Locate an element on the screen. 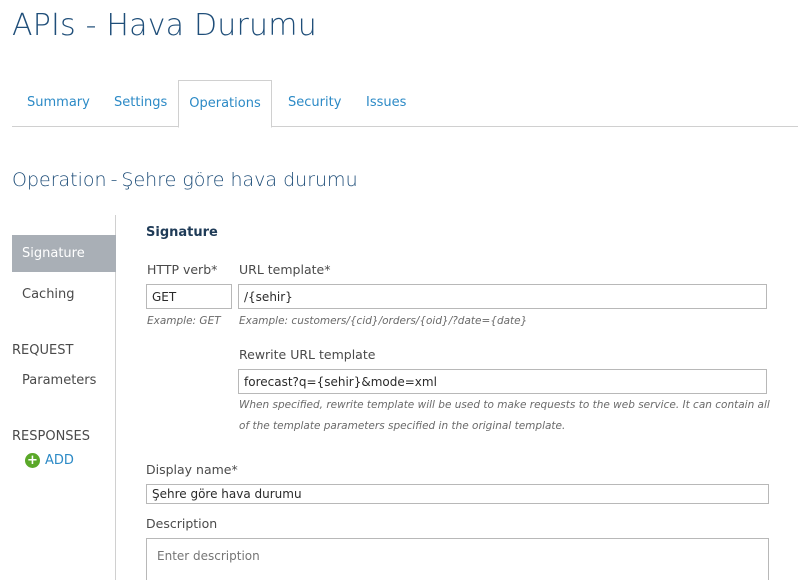 This screenshot has width=800, height=580. tab-summary: Summary is located at coordinates (58, 103).